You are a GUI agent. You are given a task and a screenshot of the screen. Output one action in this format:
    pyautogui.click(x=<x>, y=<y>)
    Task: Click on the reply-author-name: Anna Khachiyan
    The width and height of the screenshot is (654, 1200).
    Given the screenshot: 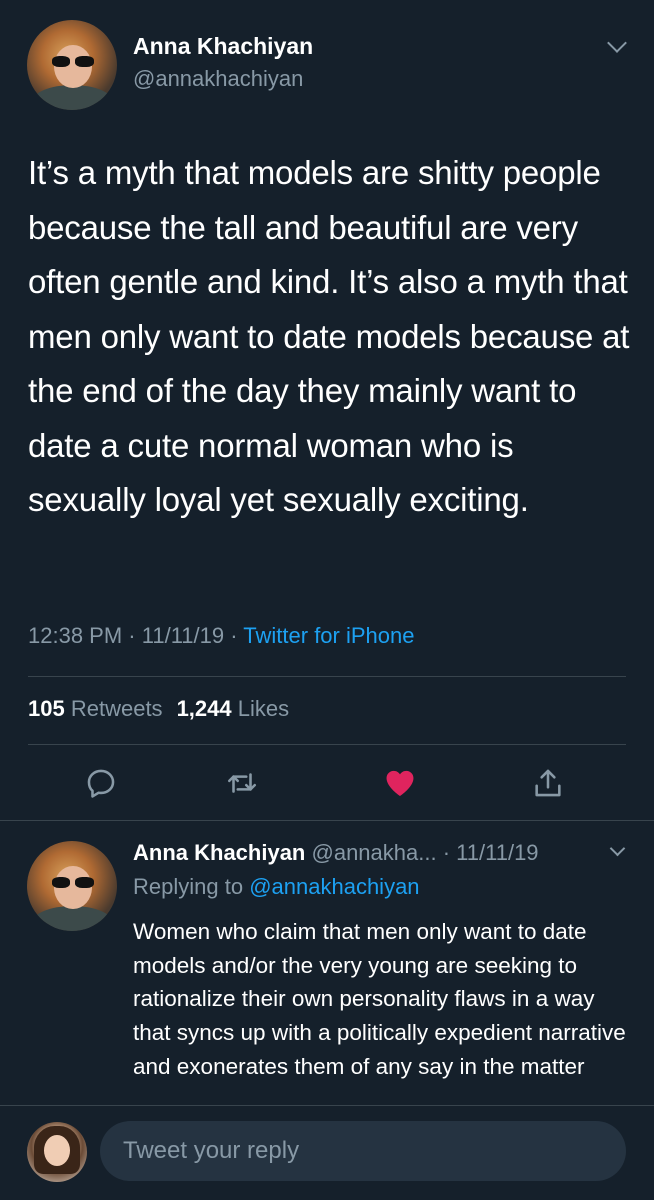 What is the action you would take?
    pyautogui.click(x=219, y=852)
    